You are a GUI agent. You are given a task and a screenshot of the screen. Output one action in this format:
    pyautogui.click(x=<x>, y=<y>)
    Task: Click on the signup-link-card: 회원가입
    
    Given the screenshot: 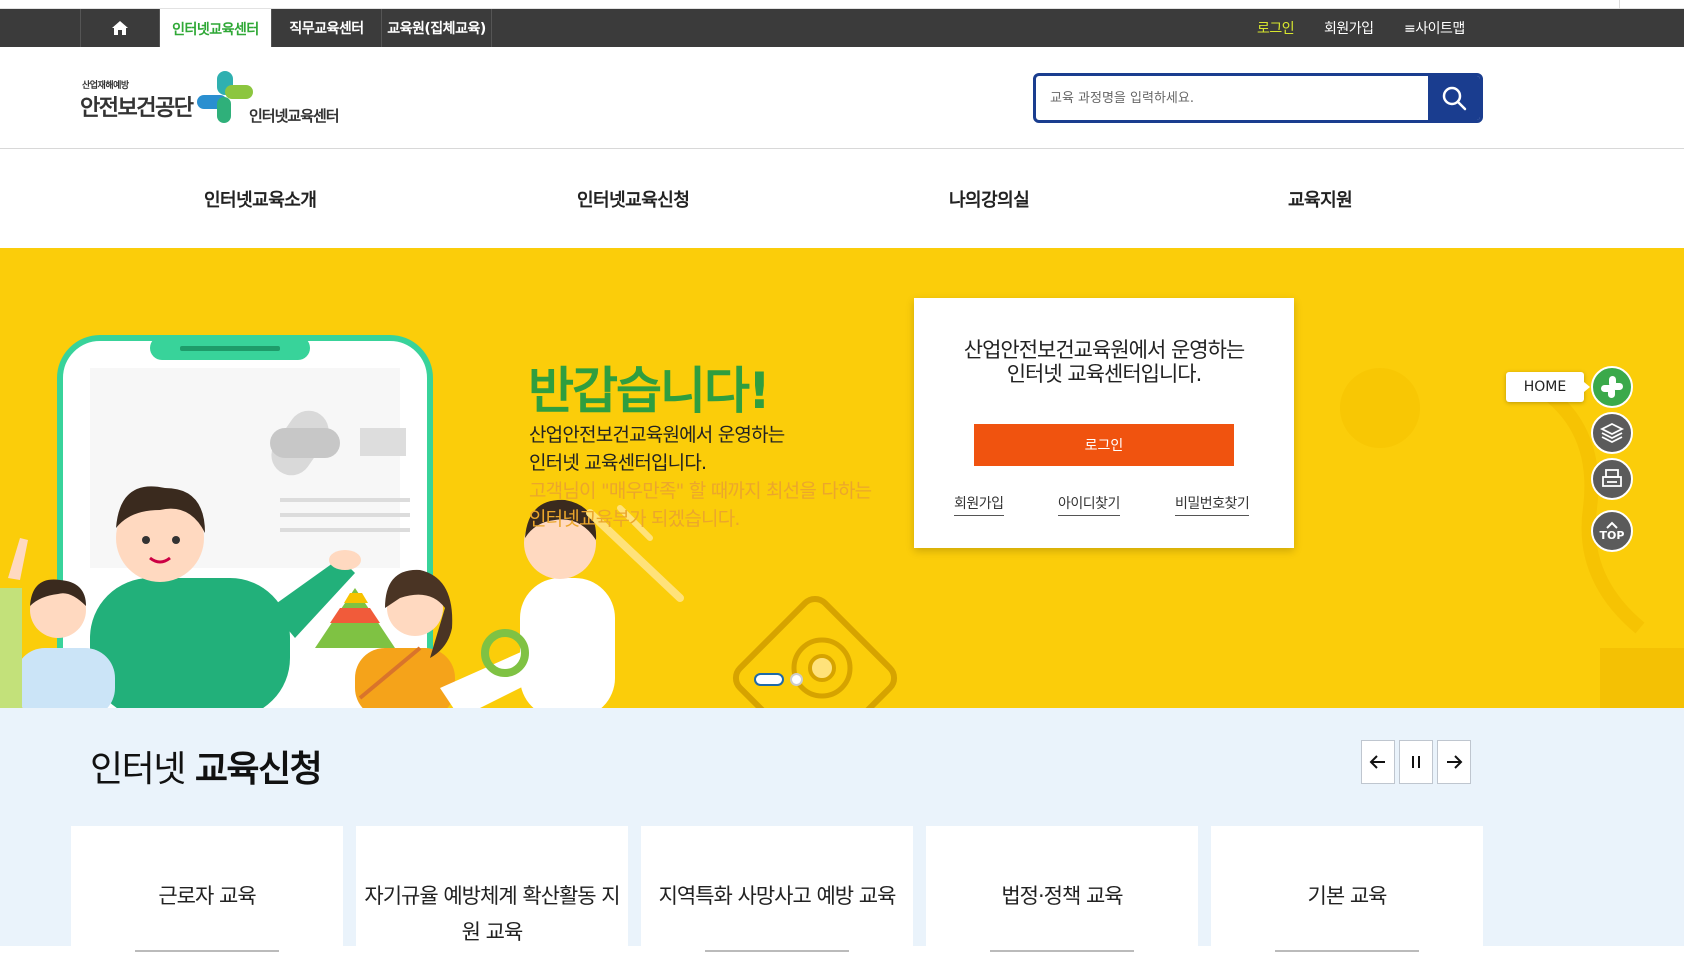 What is the action you would take?
    pyautogui.click(x=979, y=504)
    